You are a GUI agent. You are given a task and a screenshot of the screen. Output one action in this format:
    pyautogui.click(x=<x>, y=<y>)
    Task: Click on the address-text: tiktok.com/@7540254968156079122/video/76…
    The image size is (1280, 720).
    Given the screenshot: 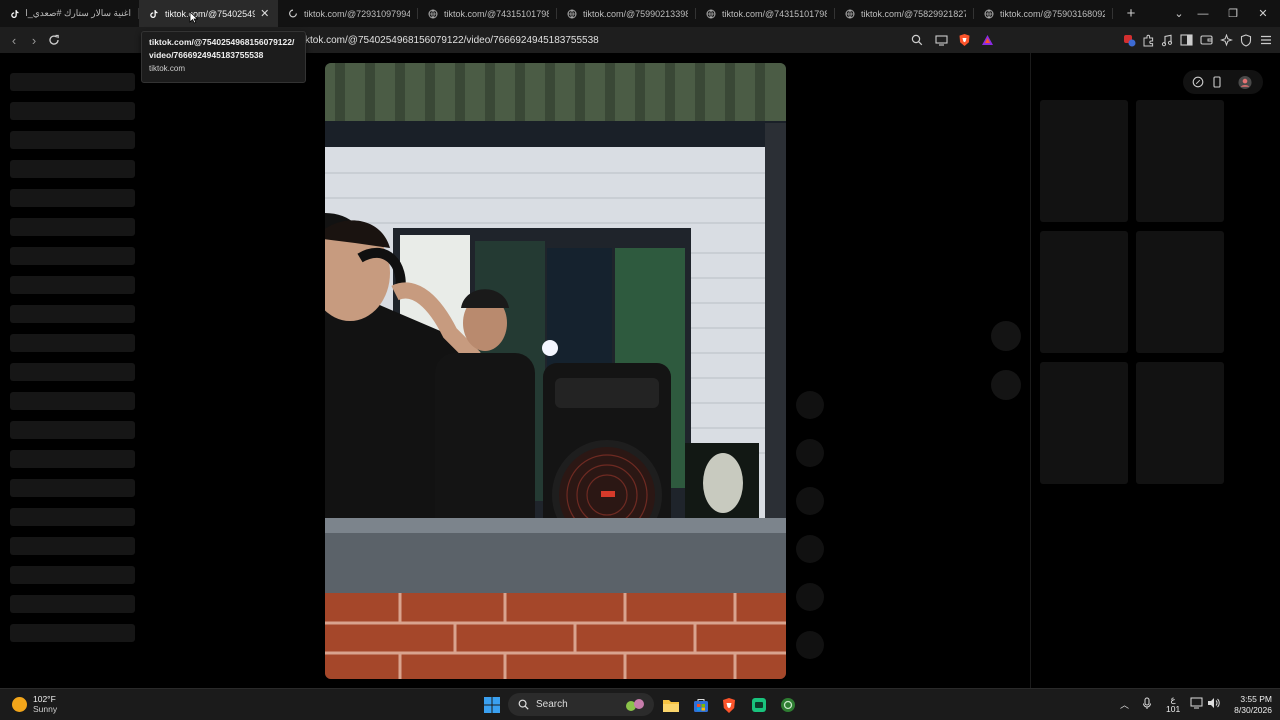 What is the action you would take?
    pyautogui.click(x=449, y=40)
    